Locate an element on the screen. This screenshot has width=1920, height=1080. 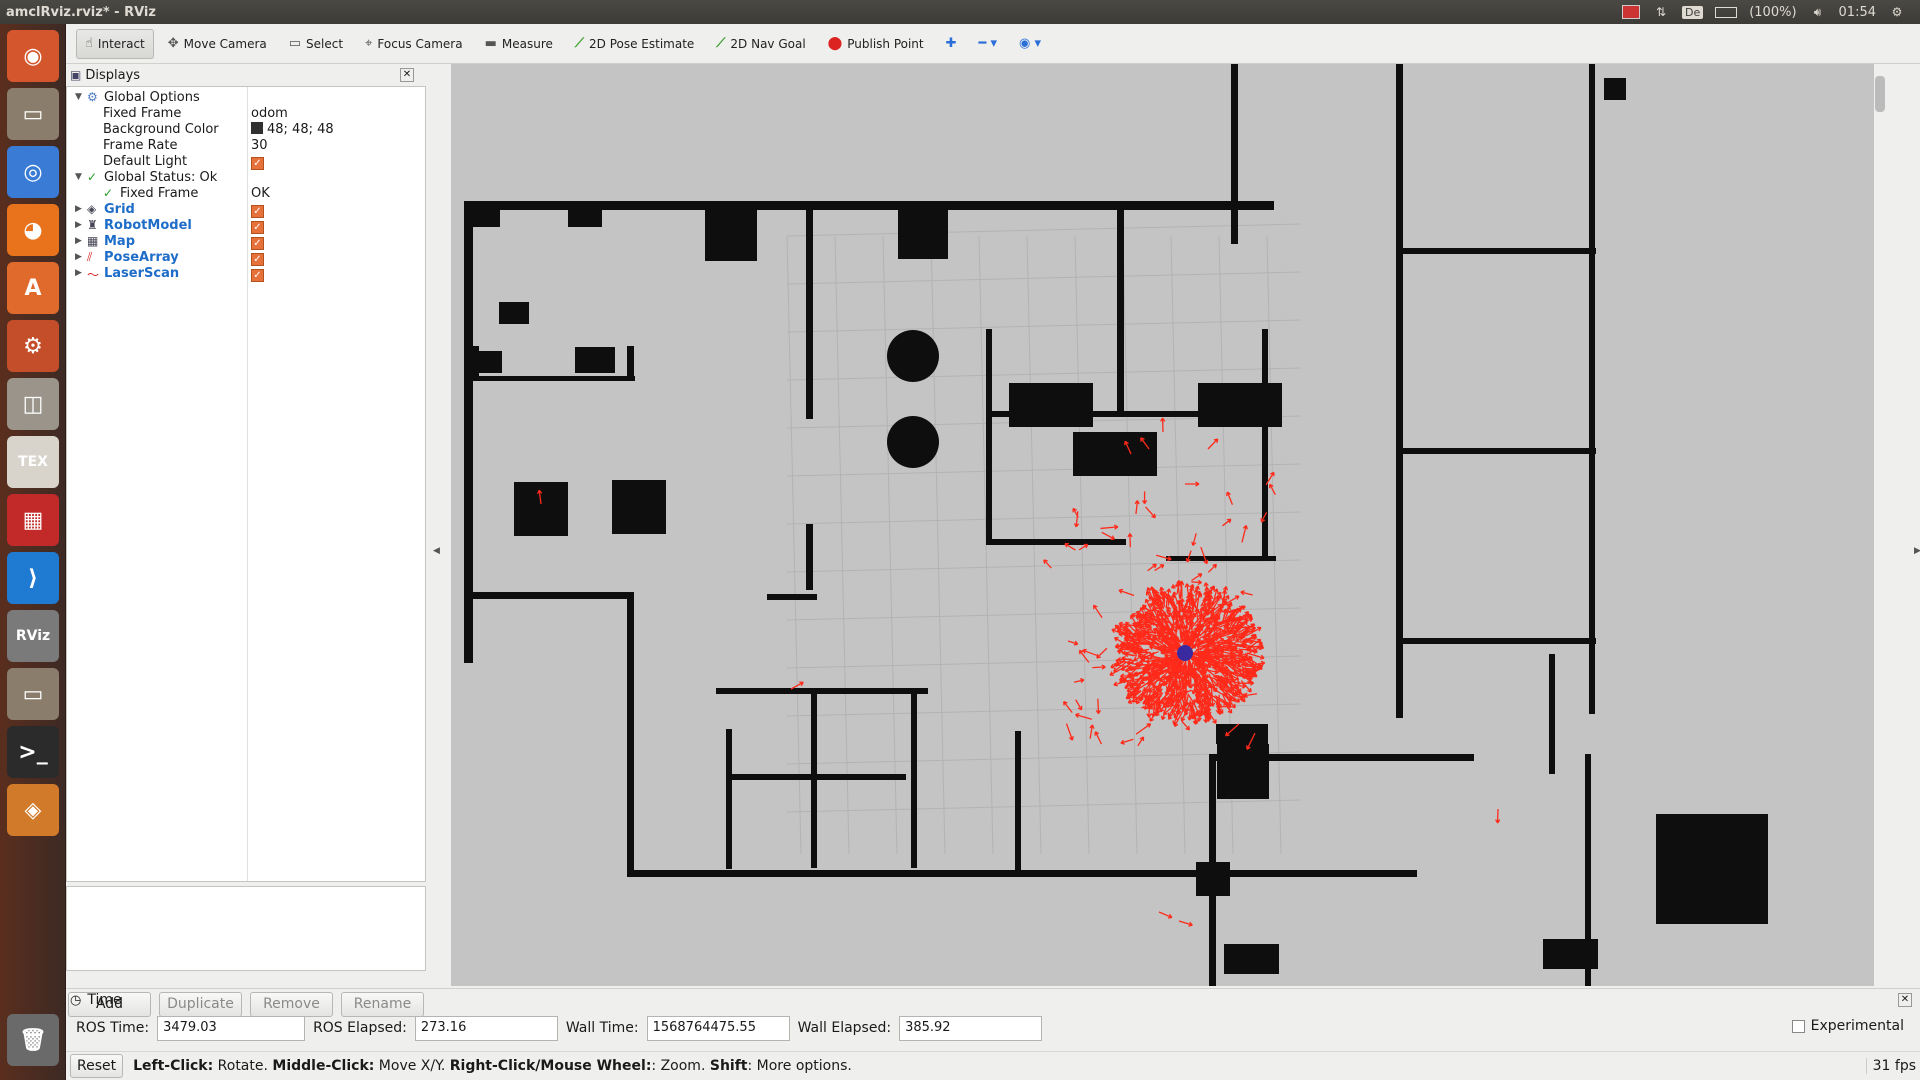
launcher-chrome-icon: ◎ is located at coordinates (33, 172).